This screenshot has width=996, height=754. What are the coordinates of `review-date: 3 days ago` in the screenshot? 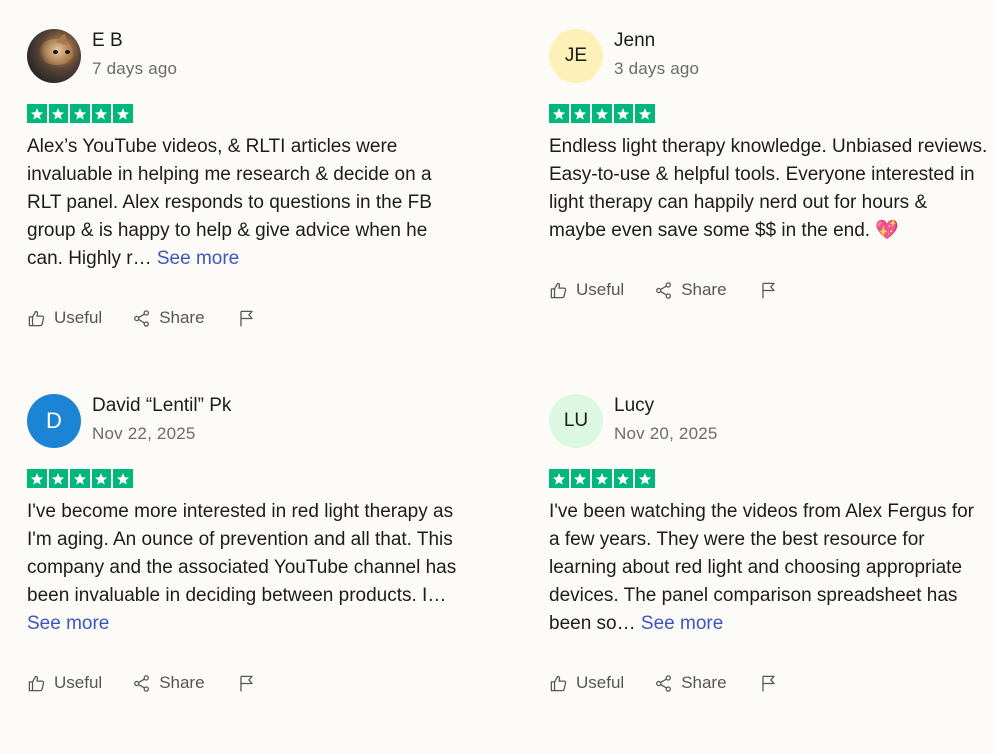 It's located at (657, 68).